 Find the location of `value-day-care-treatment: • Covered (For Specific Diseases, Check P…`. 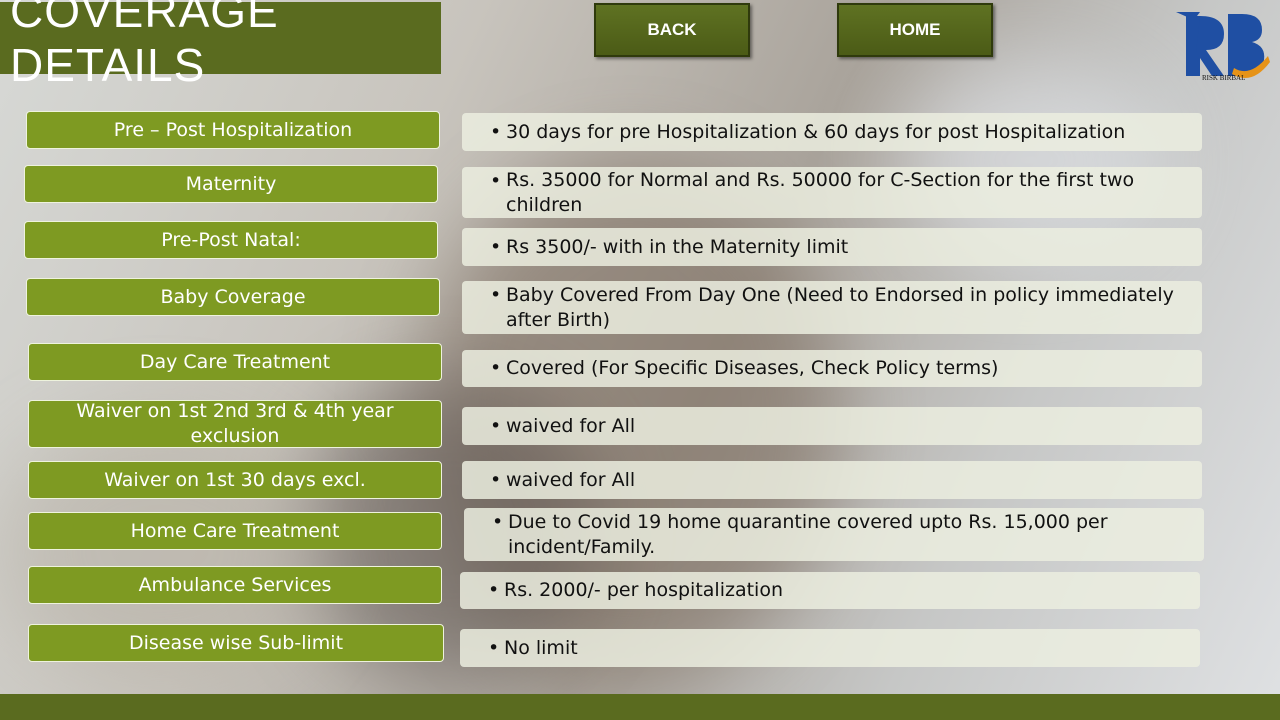

value-day-care-treatment: • Covered (For Specific Diseases, Check P… is located at coordinates (832, 368).